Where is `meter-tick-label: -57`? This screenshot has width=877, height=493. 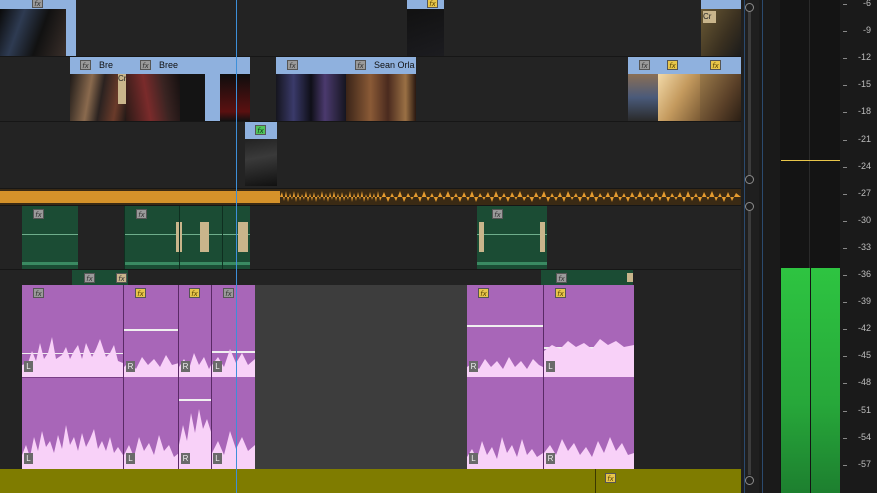 meter-tick-label: -57 is located at coordinates (864, 463).